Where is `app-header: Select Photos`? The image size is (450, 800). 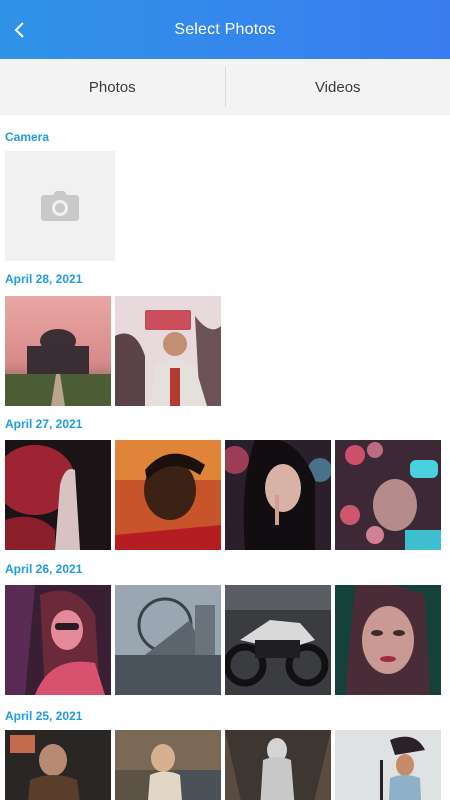 app-header: Select Photos is located at coordinates (225, 29).